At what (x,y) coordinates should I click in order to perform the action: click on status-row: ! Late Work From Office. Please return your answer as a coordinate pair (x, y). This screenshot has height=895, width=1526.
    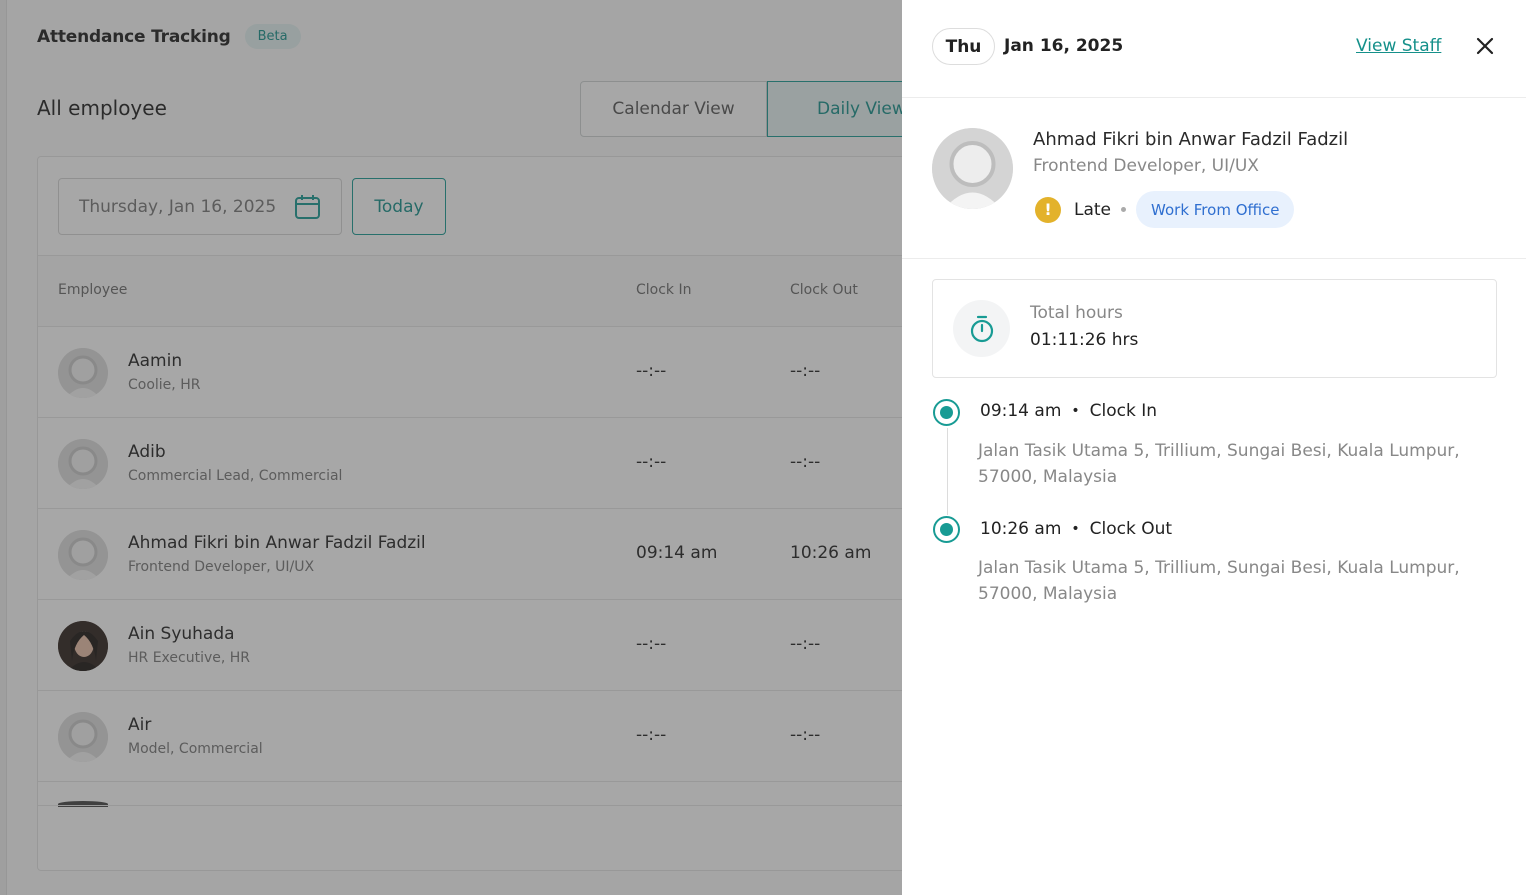
    Looking at the image, I should click on (1165, 209).